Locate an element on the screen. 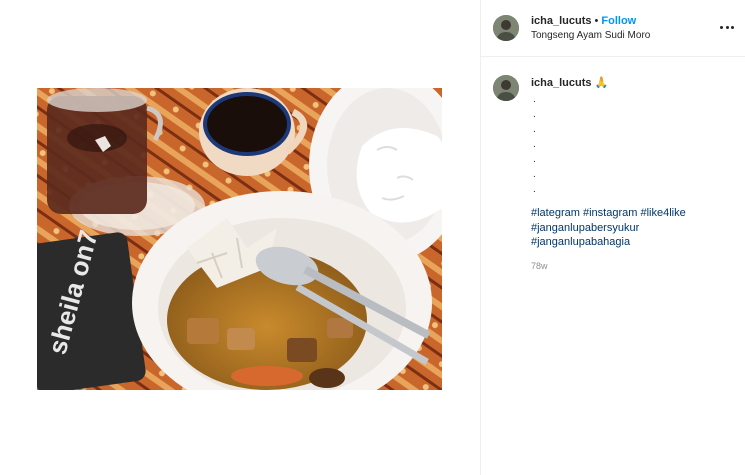 The height and width of the screenshot is (475, 745). hashtag-line: #janganlupabahagia is located at coordinates (608, 242).